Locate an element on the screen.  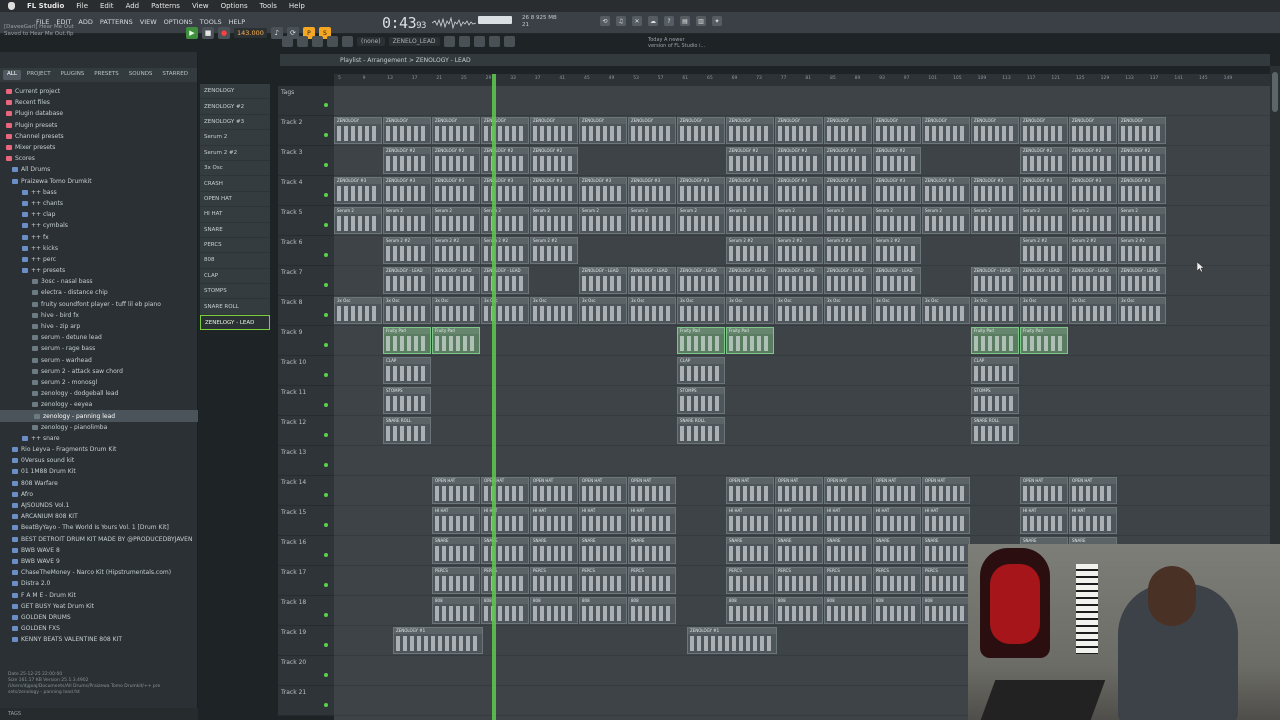
track-header: Track 18 is located at coordinates (306, 611).